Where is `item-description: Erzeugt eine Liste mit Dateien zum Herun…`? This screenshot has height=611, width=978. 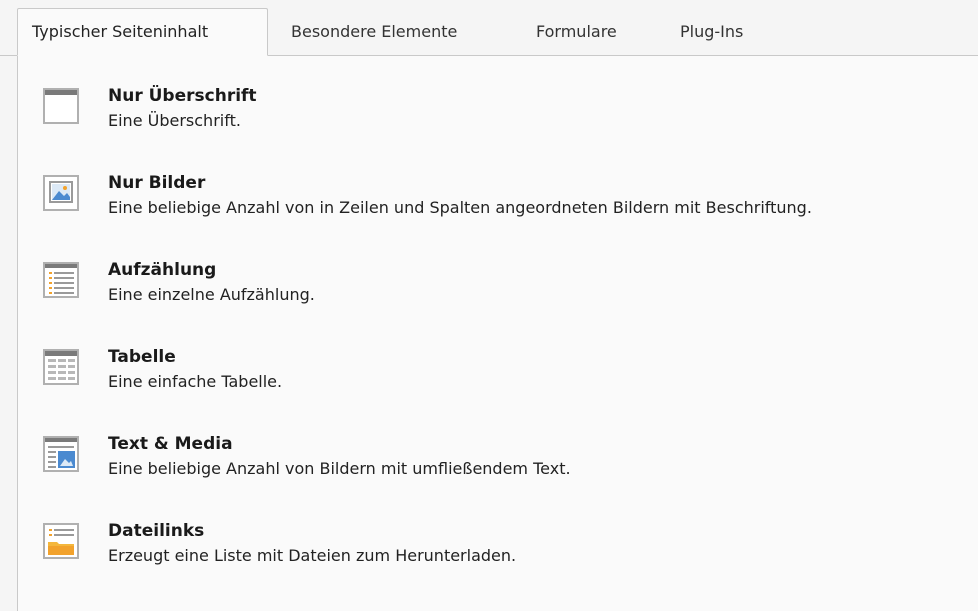
item-description: Erzeugt eine Liste mit Dateien zum Herun… is located at coordinates (312, 555).